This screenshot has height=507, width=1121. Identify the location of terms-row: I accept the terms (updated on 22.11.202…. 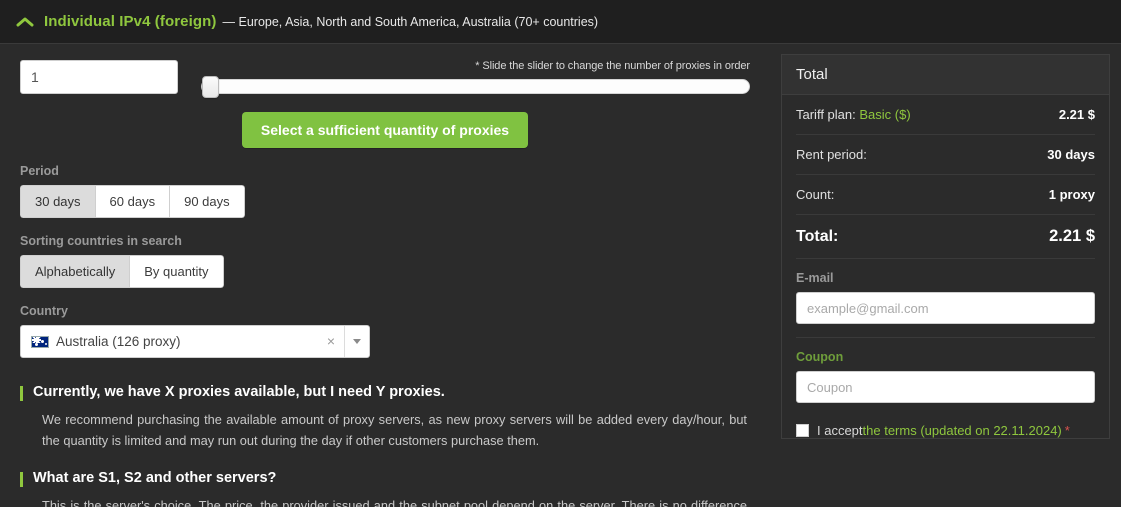
(945, 430).